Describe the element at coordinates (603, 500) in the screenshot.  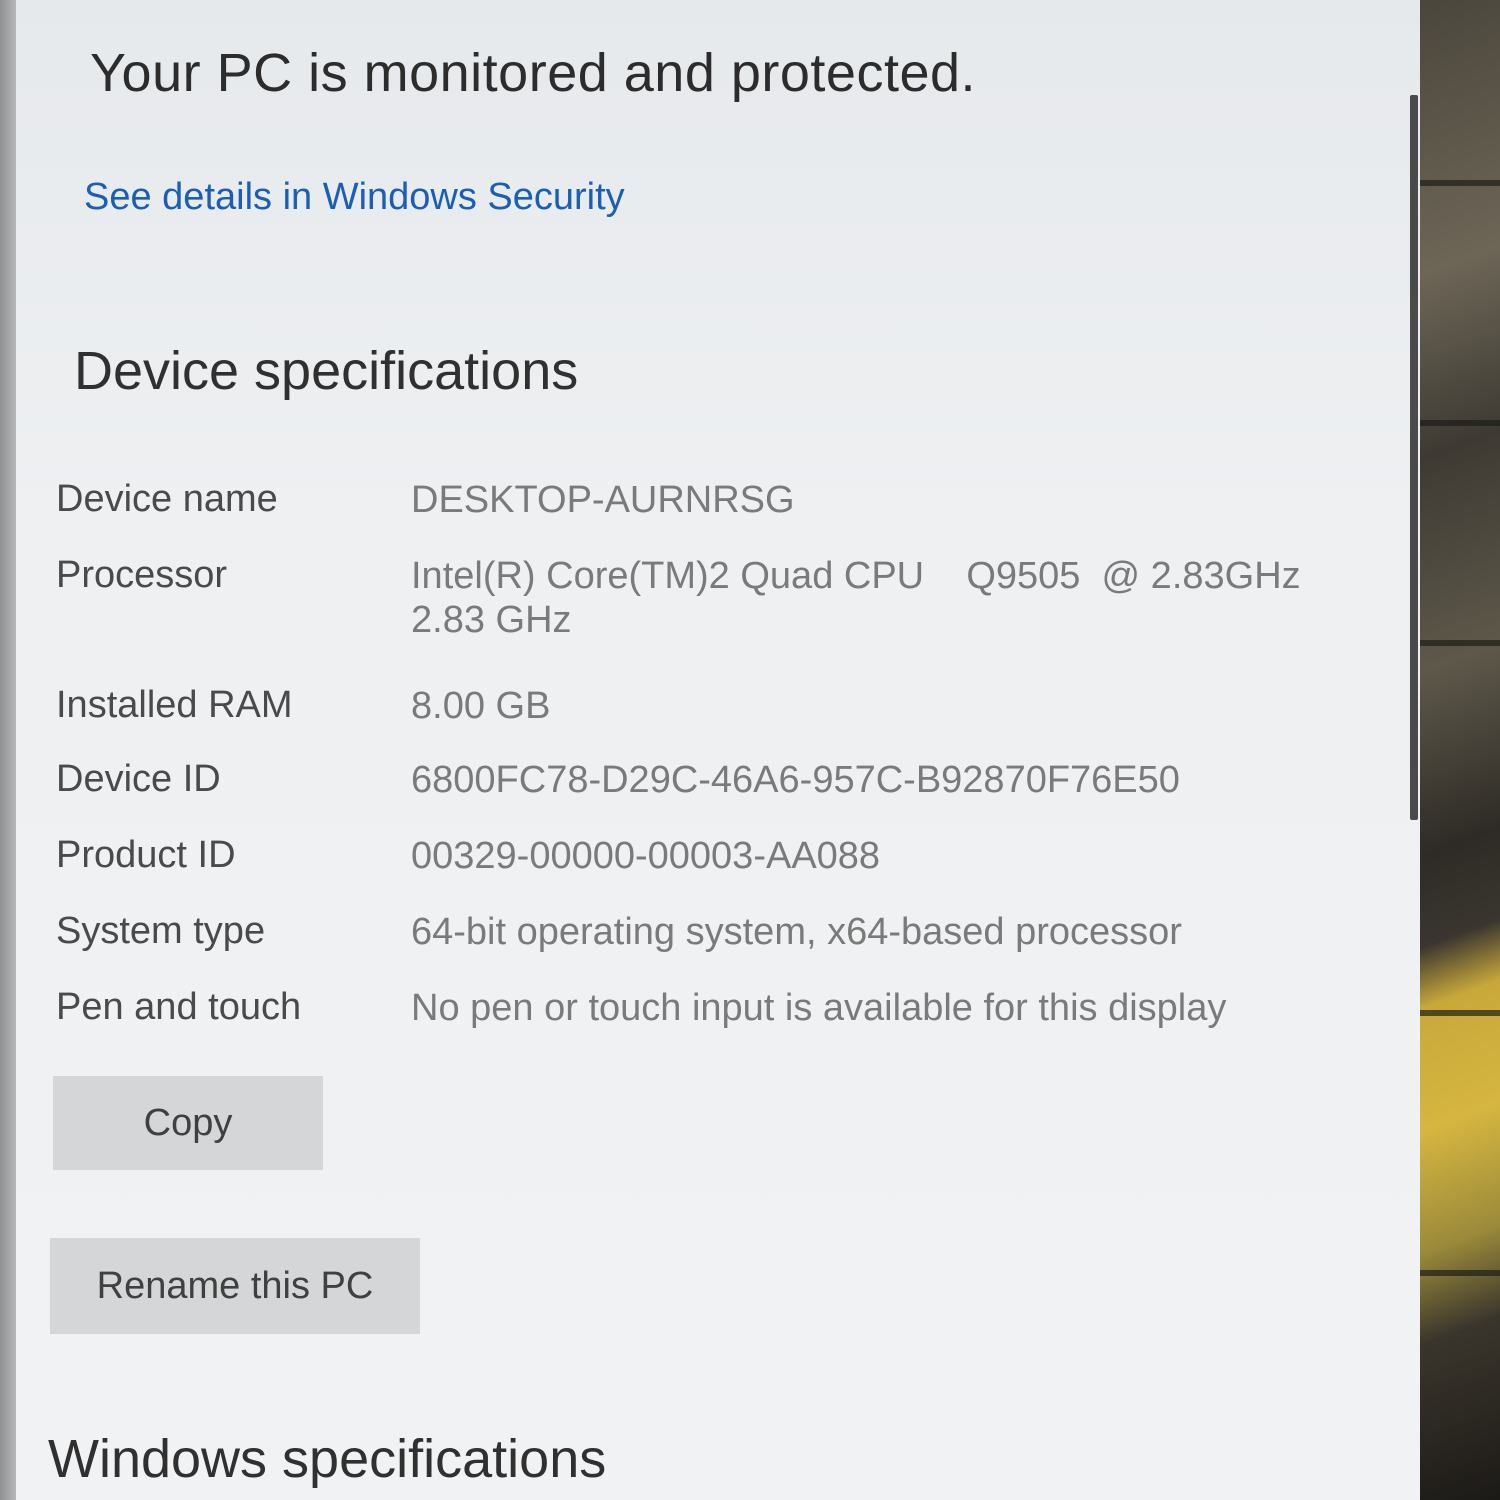
I see `spec-value: DESKTOP-AURNRSG` at that location.